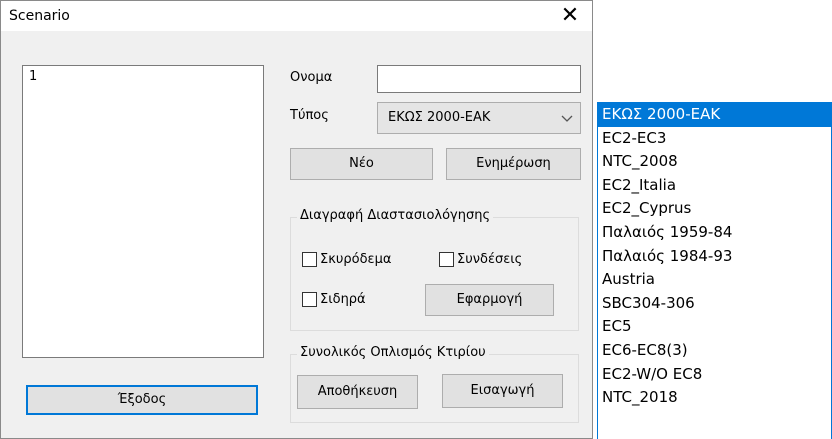  Describe the element at coordinates (502, 391) in the screenshot. I see `import-button: Εισαγωγή` at that location.